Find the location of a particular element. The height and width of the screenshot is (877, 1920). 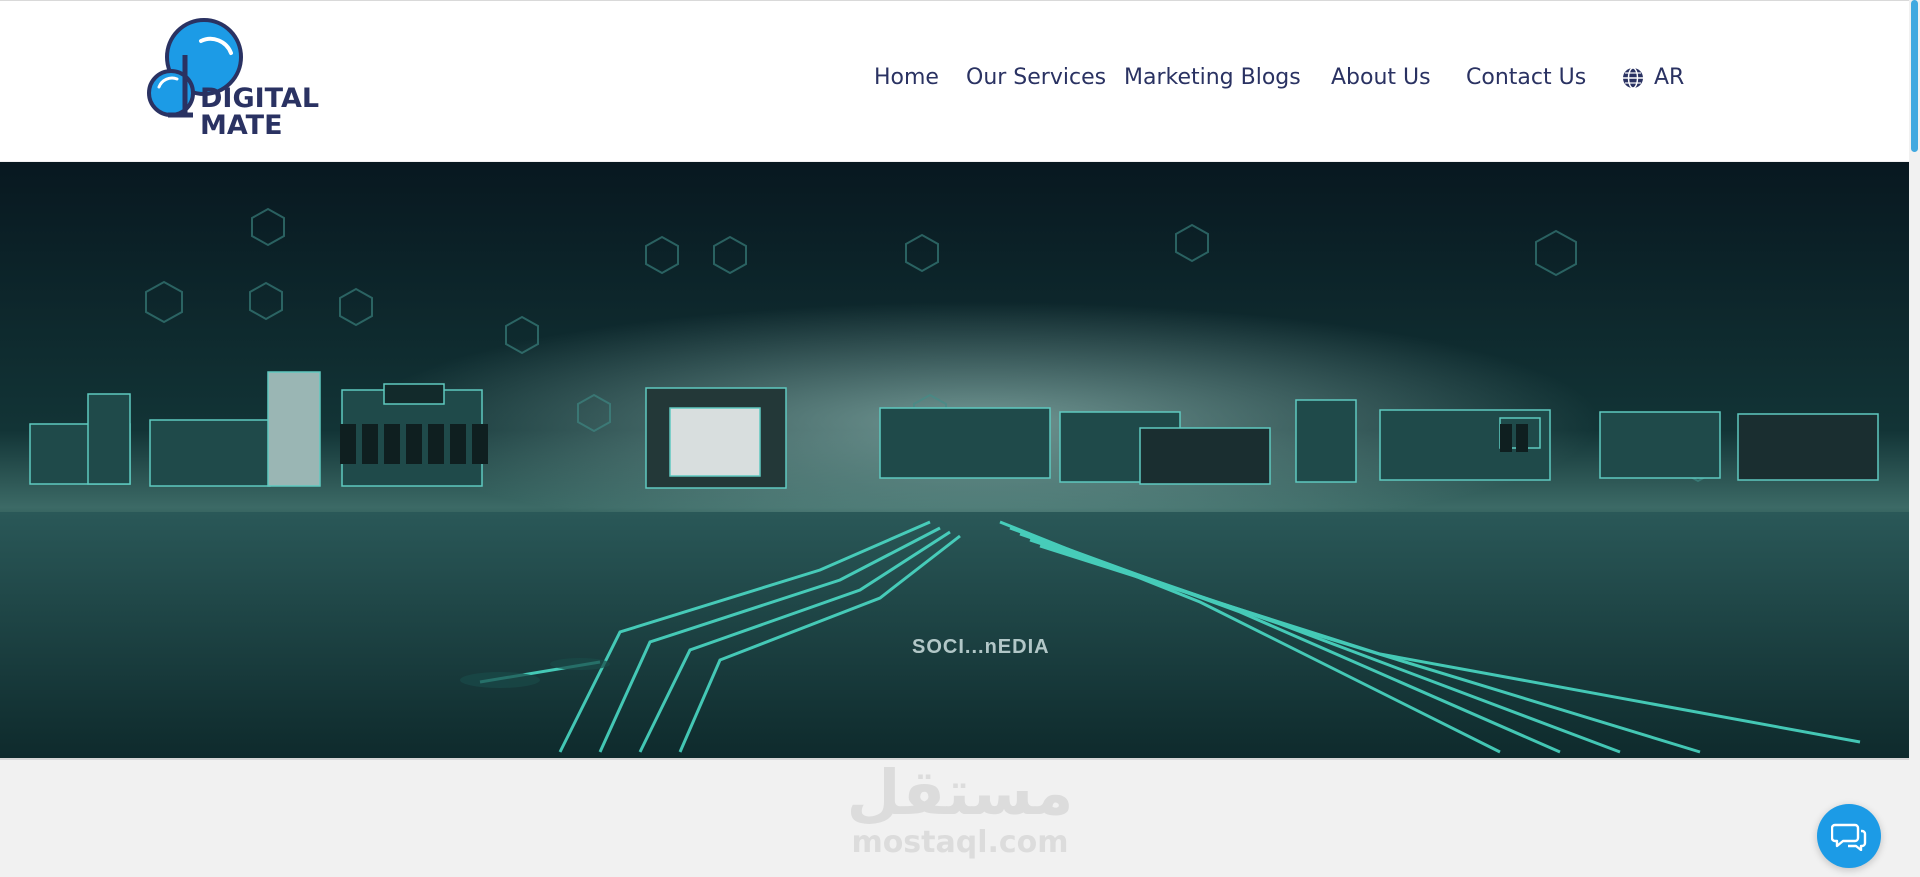

chat-bubbles-icon is located at coordinates (1849, 837).